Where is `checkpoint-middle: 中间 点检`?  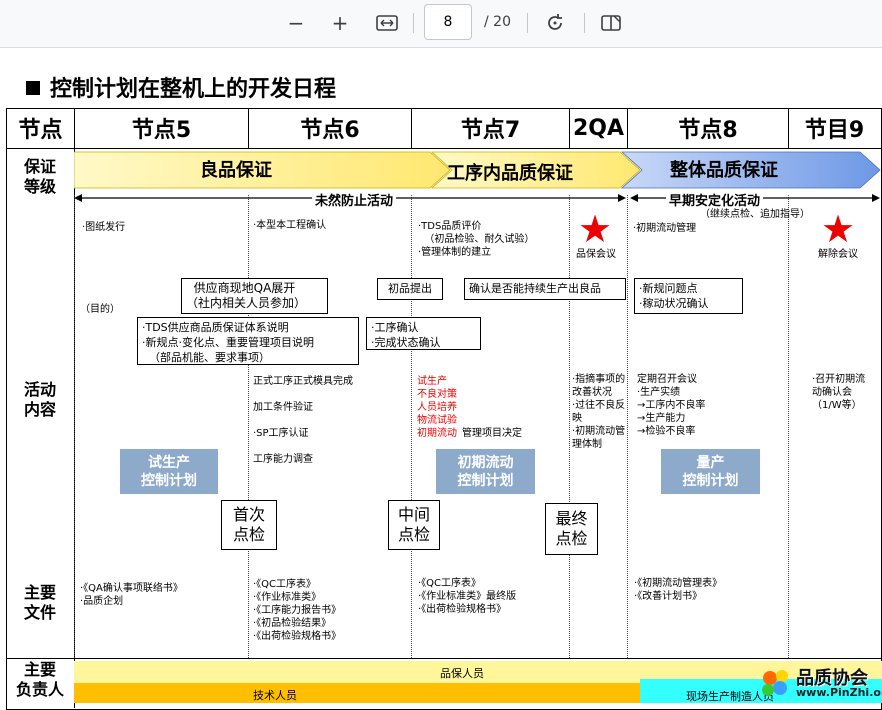 checkpoint-middle: 中间 点检 is located at coordinates (414, 525).